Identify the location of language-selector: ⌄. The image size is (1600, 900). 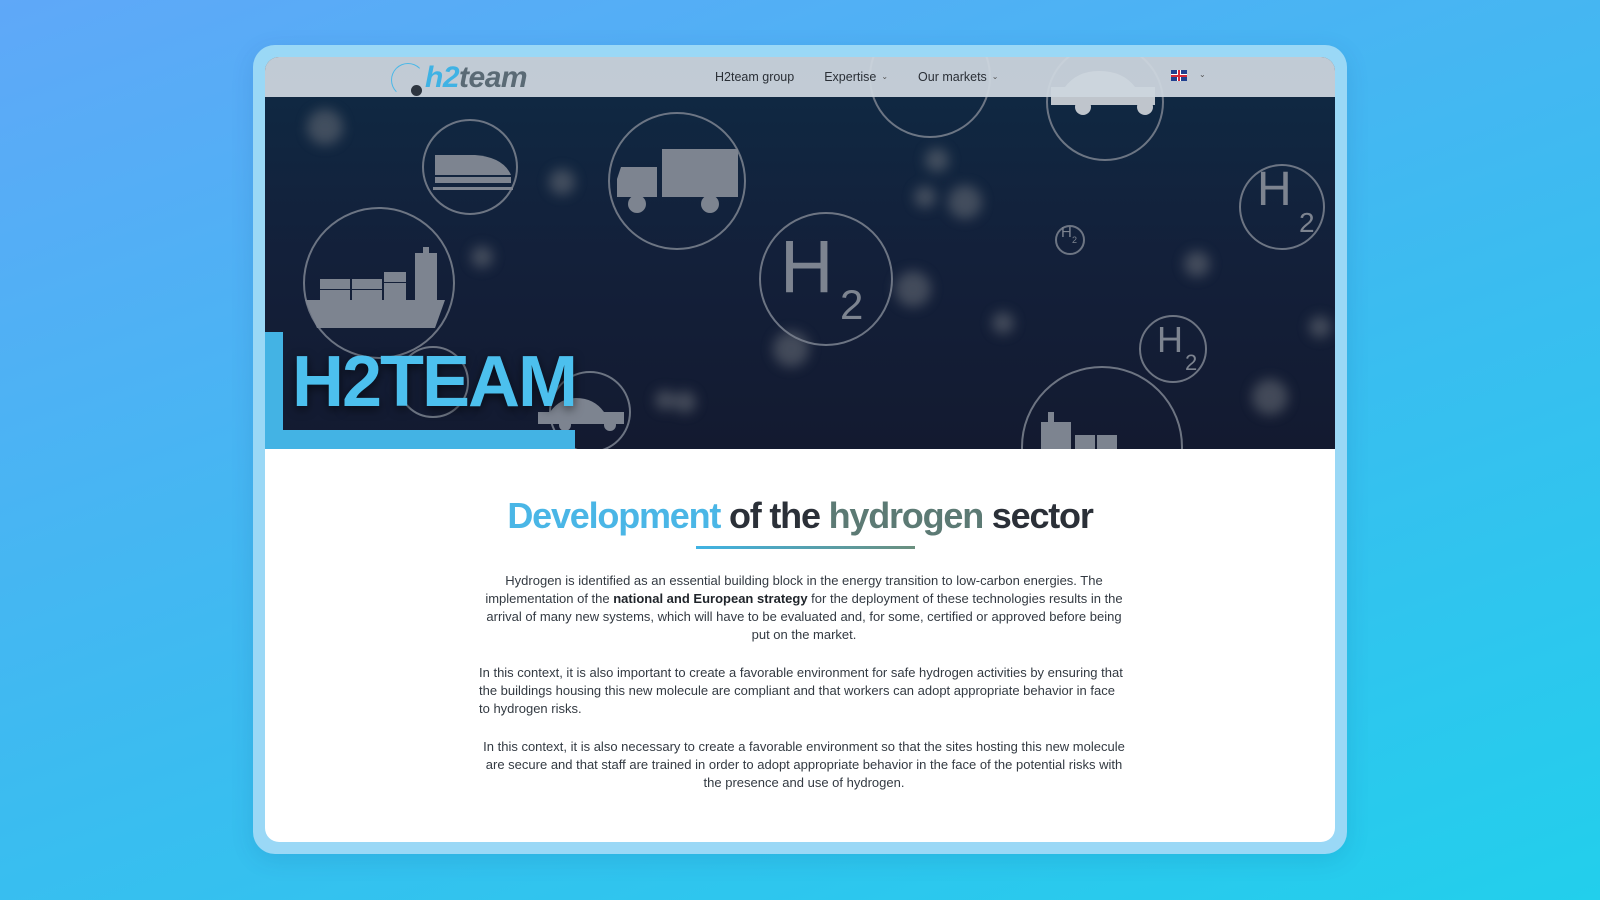
(1188, 75).